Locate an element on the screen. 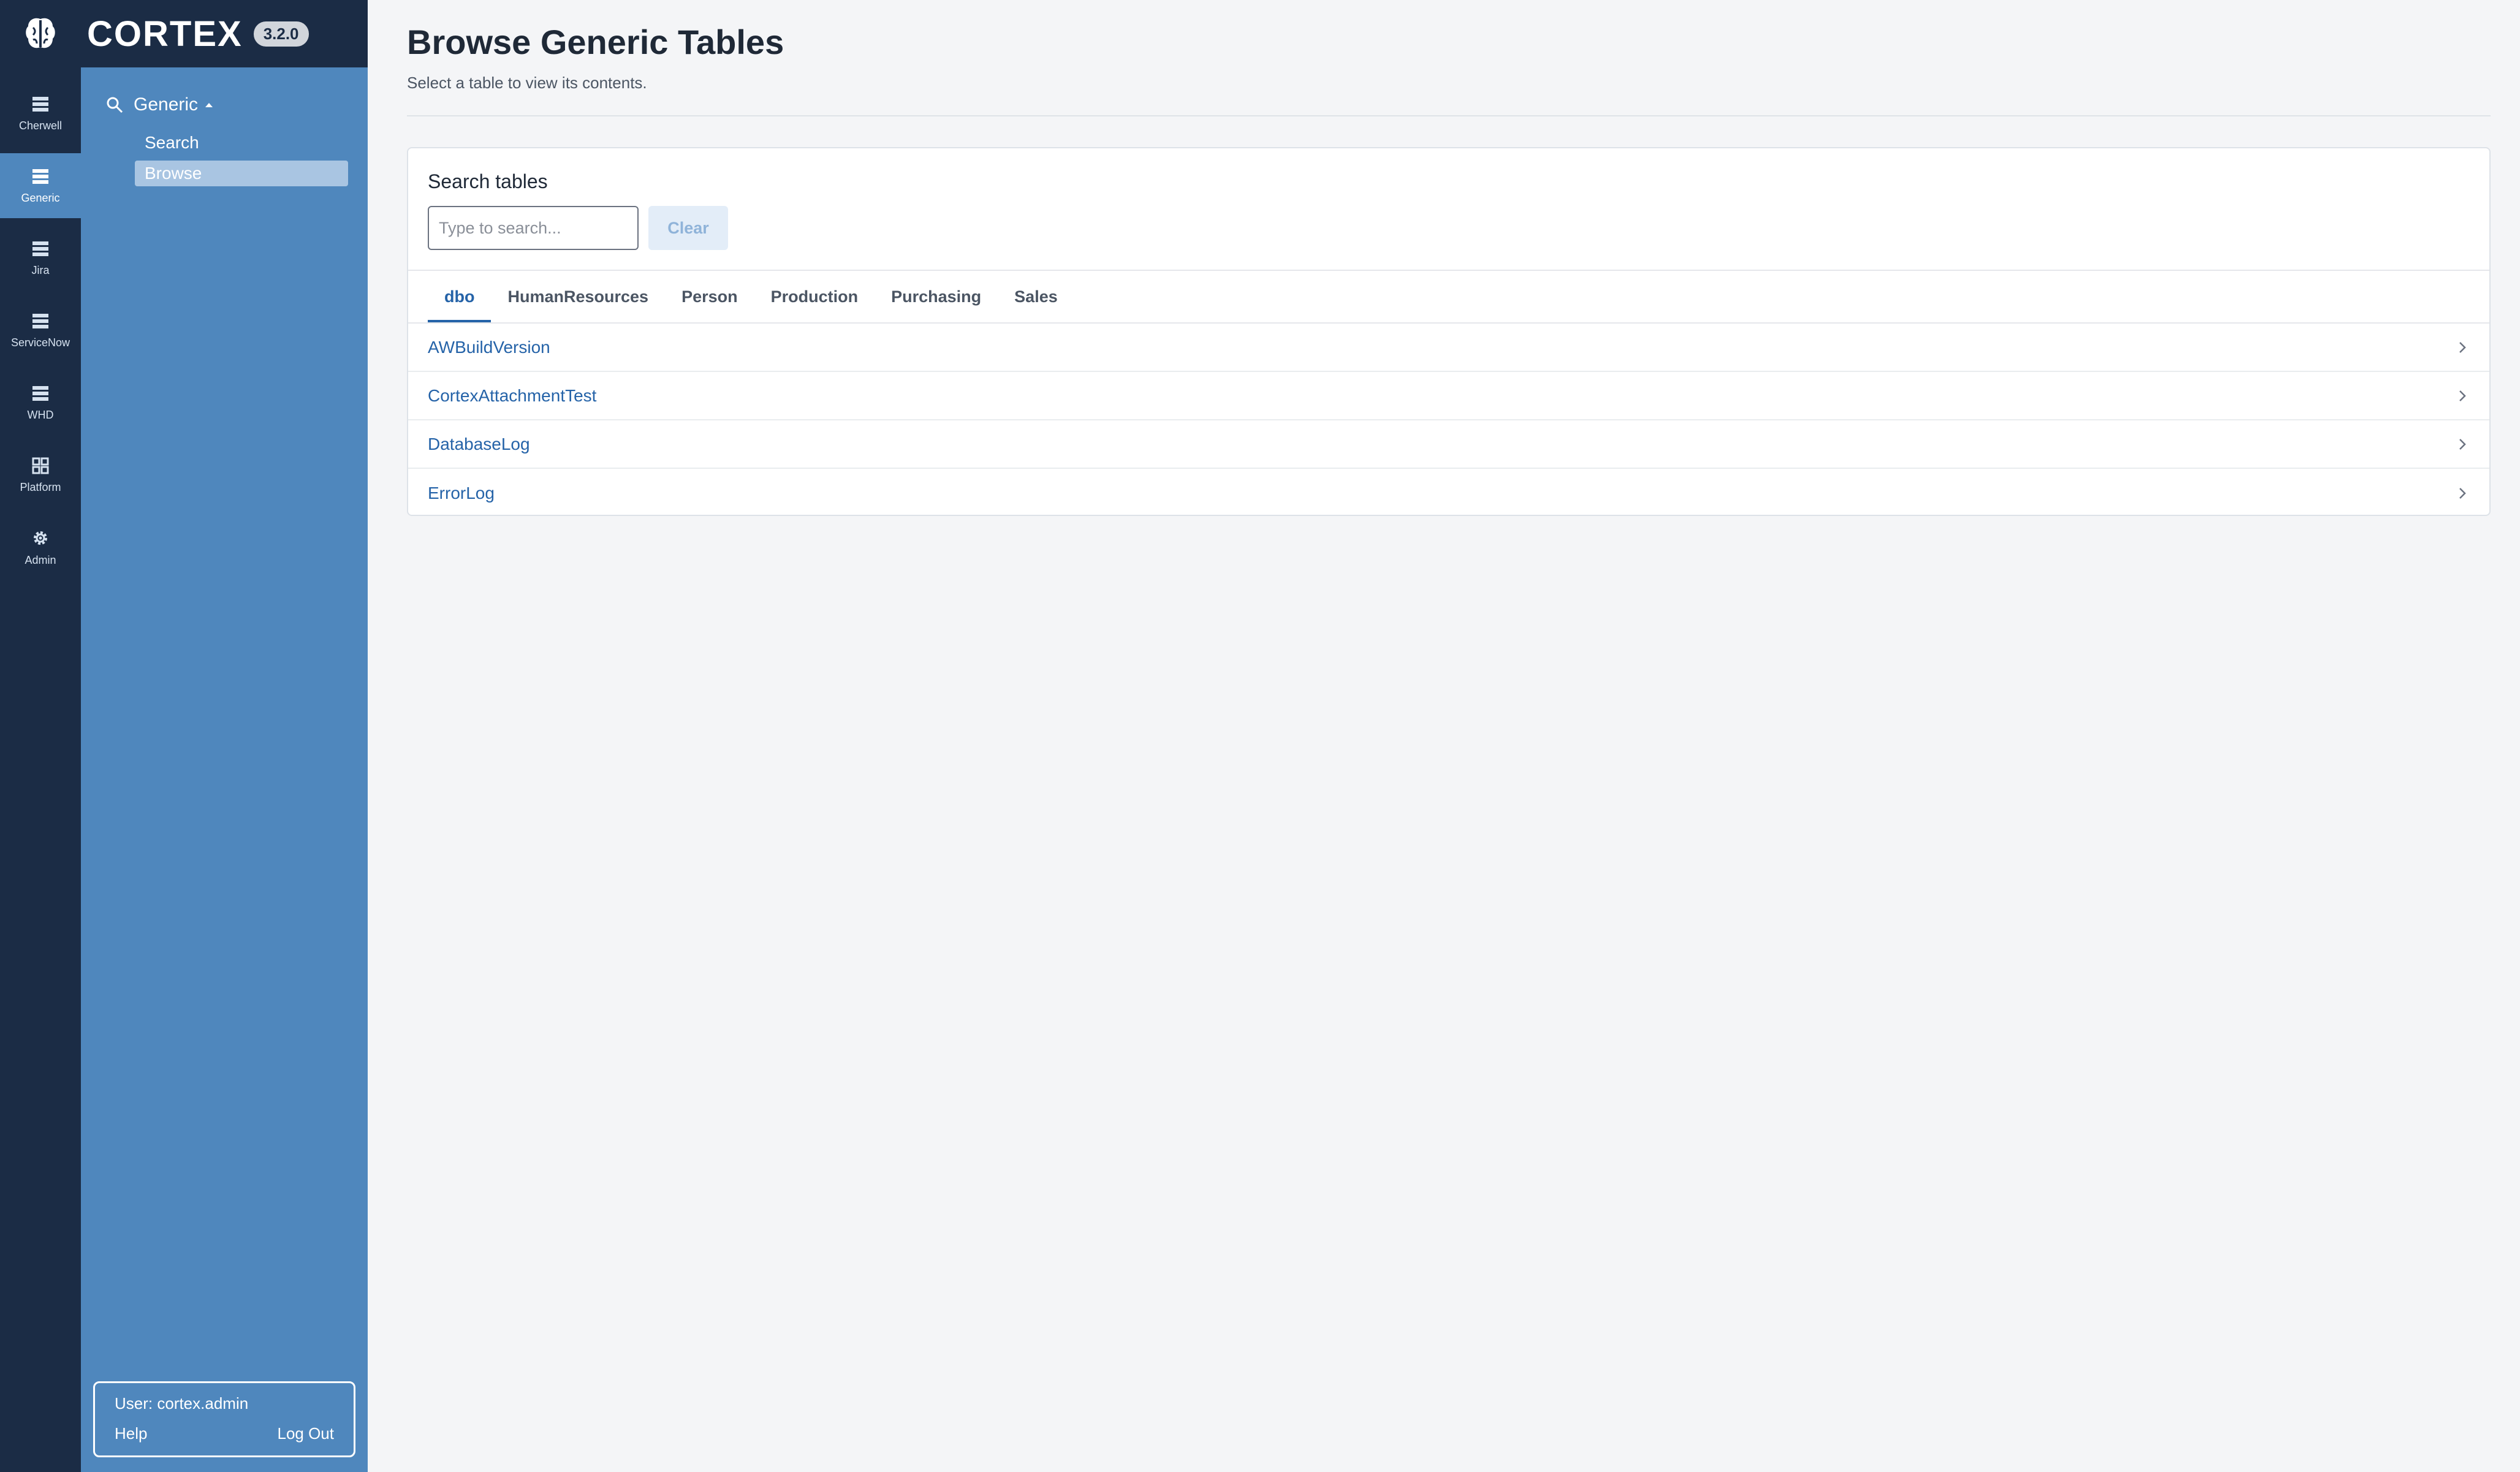  table-row: DatabaseLog is located at coordinates (1449, 444).